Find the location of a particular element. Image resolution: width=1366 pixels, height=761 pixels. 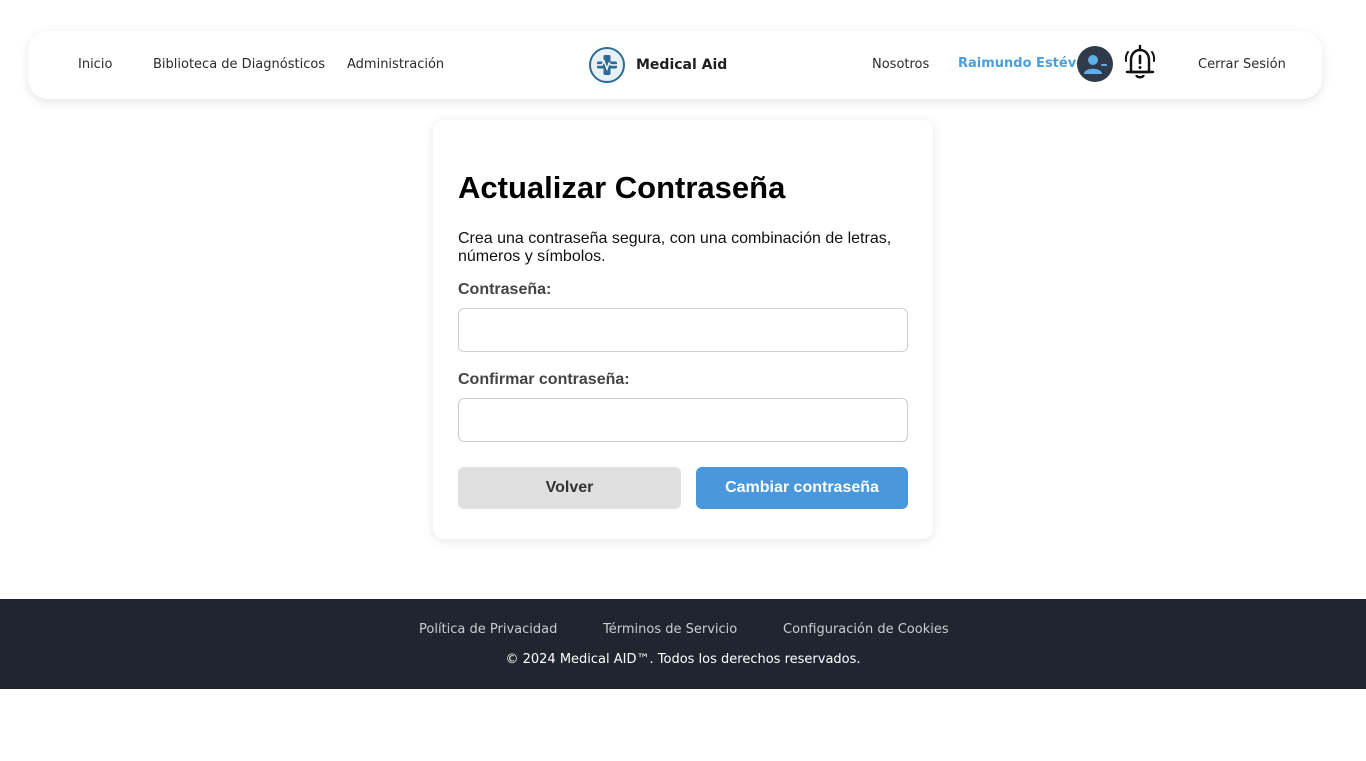

user-name: Raimundo Estévez is located at coordinates (1025, 63).